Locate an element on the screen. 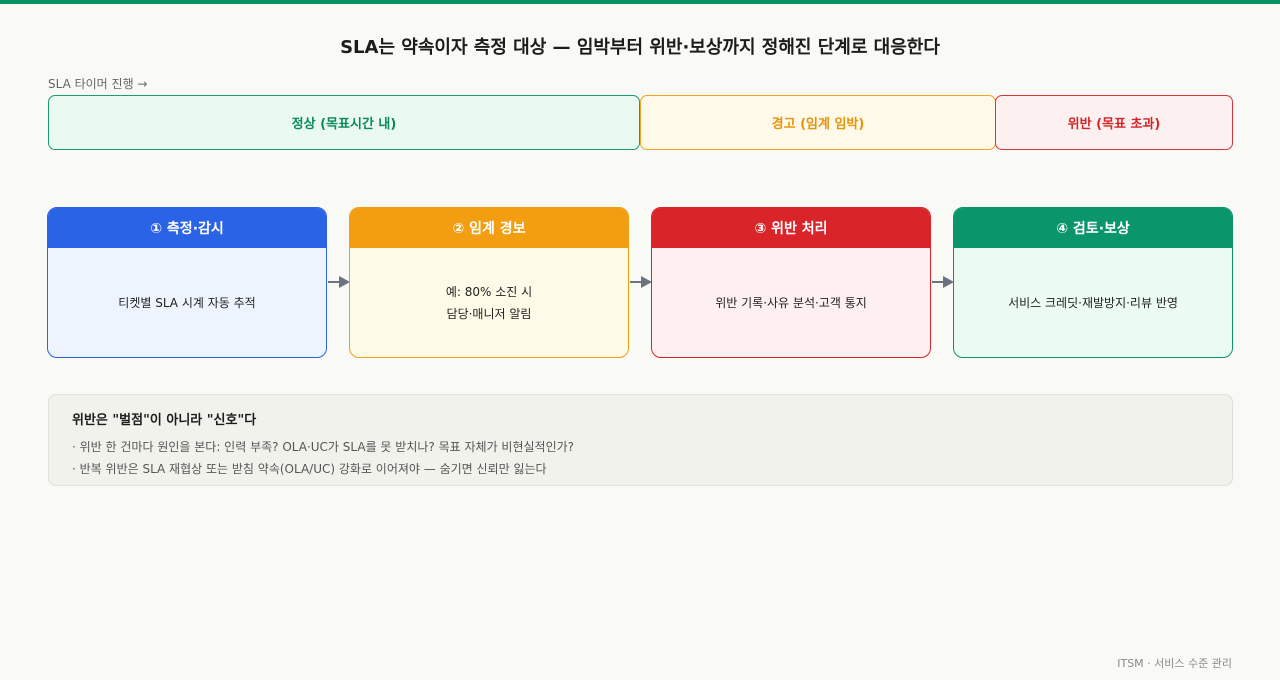 The width and height of the screenshot is (1280, 680). step-card-title: ① 측정·감시 is located at coordinates (187, 228).